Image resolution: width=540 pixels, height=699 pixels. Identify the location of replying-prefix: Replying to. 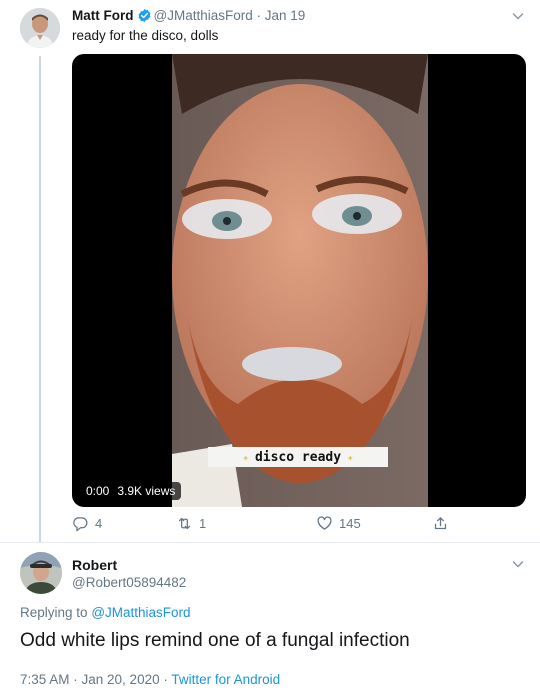
(54, 612).